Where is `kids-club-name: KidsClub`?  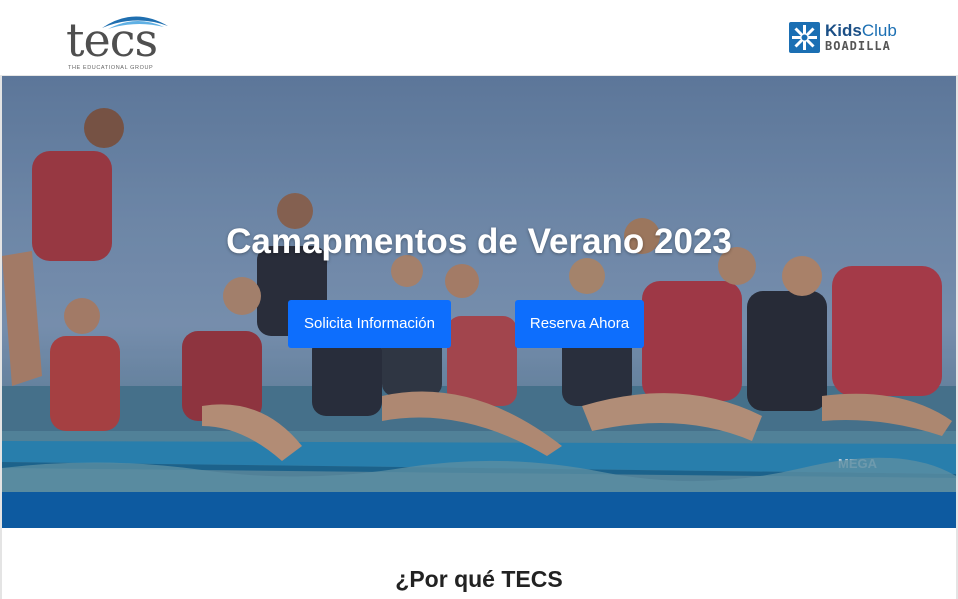 kids-club-name: KidsClub is located at coordinates (861, 31).